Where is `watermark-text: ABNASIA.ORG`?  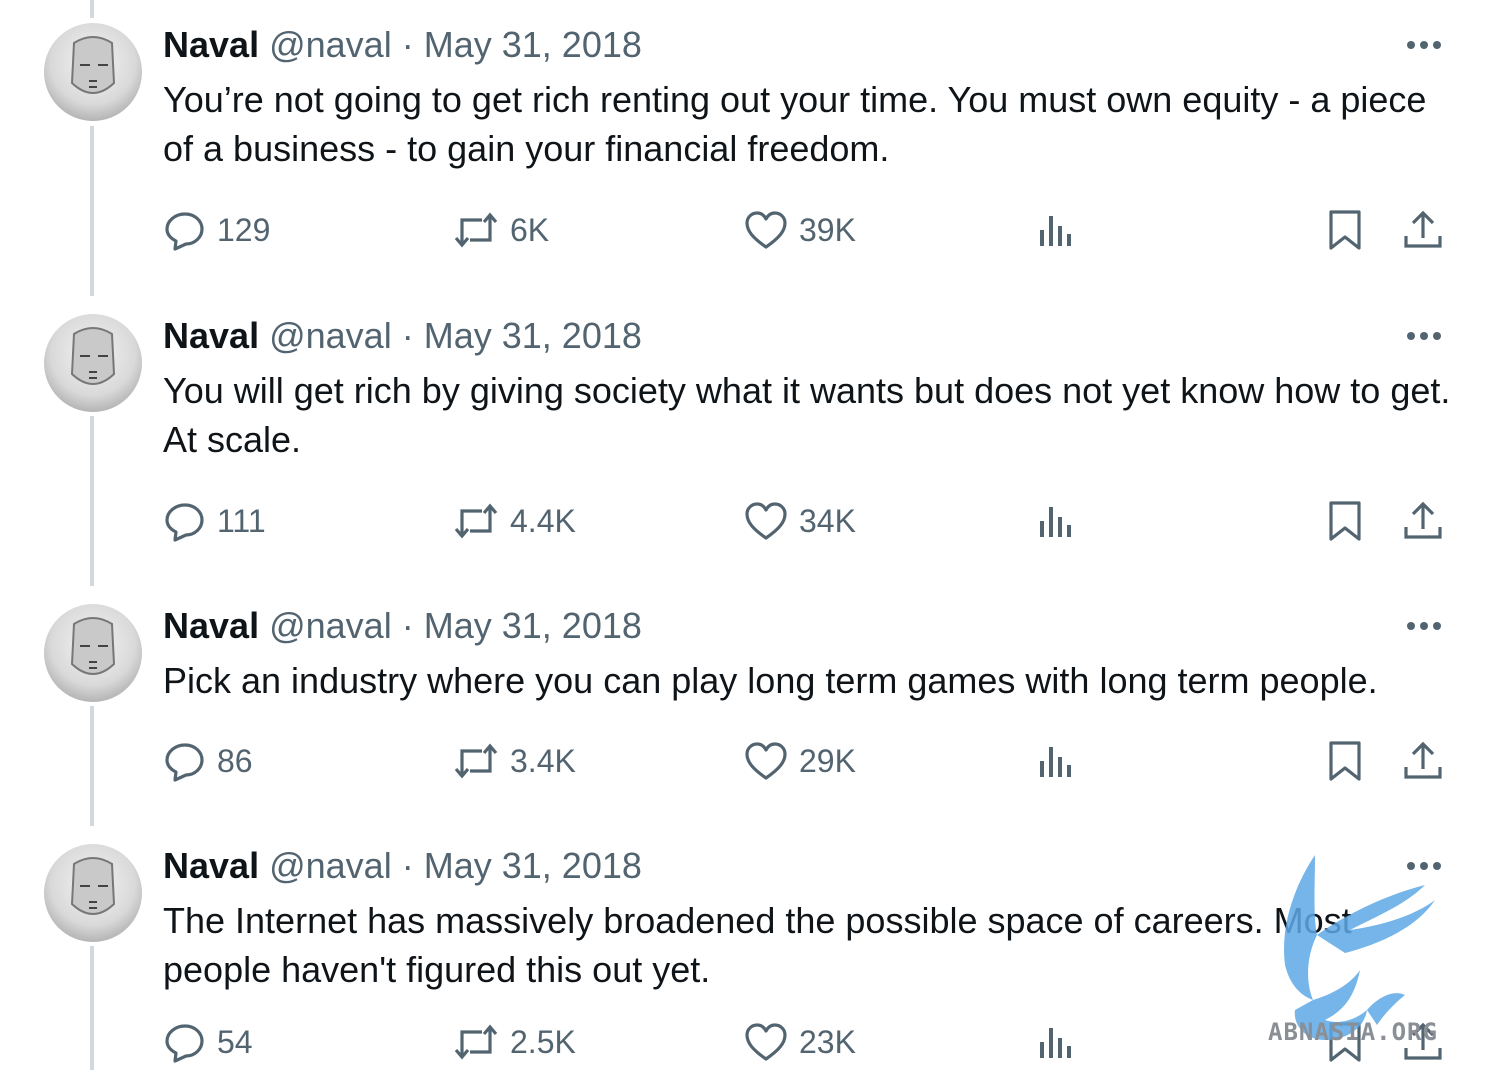 watermark-text: ABNASIA.ORG is located at coordinates (1353, 1032).